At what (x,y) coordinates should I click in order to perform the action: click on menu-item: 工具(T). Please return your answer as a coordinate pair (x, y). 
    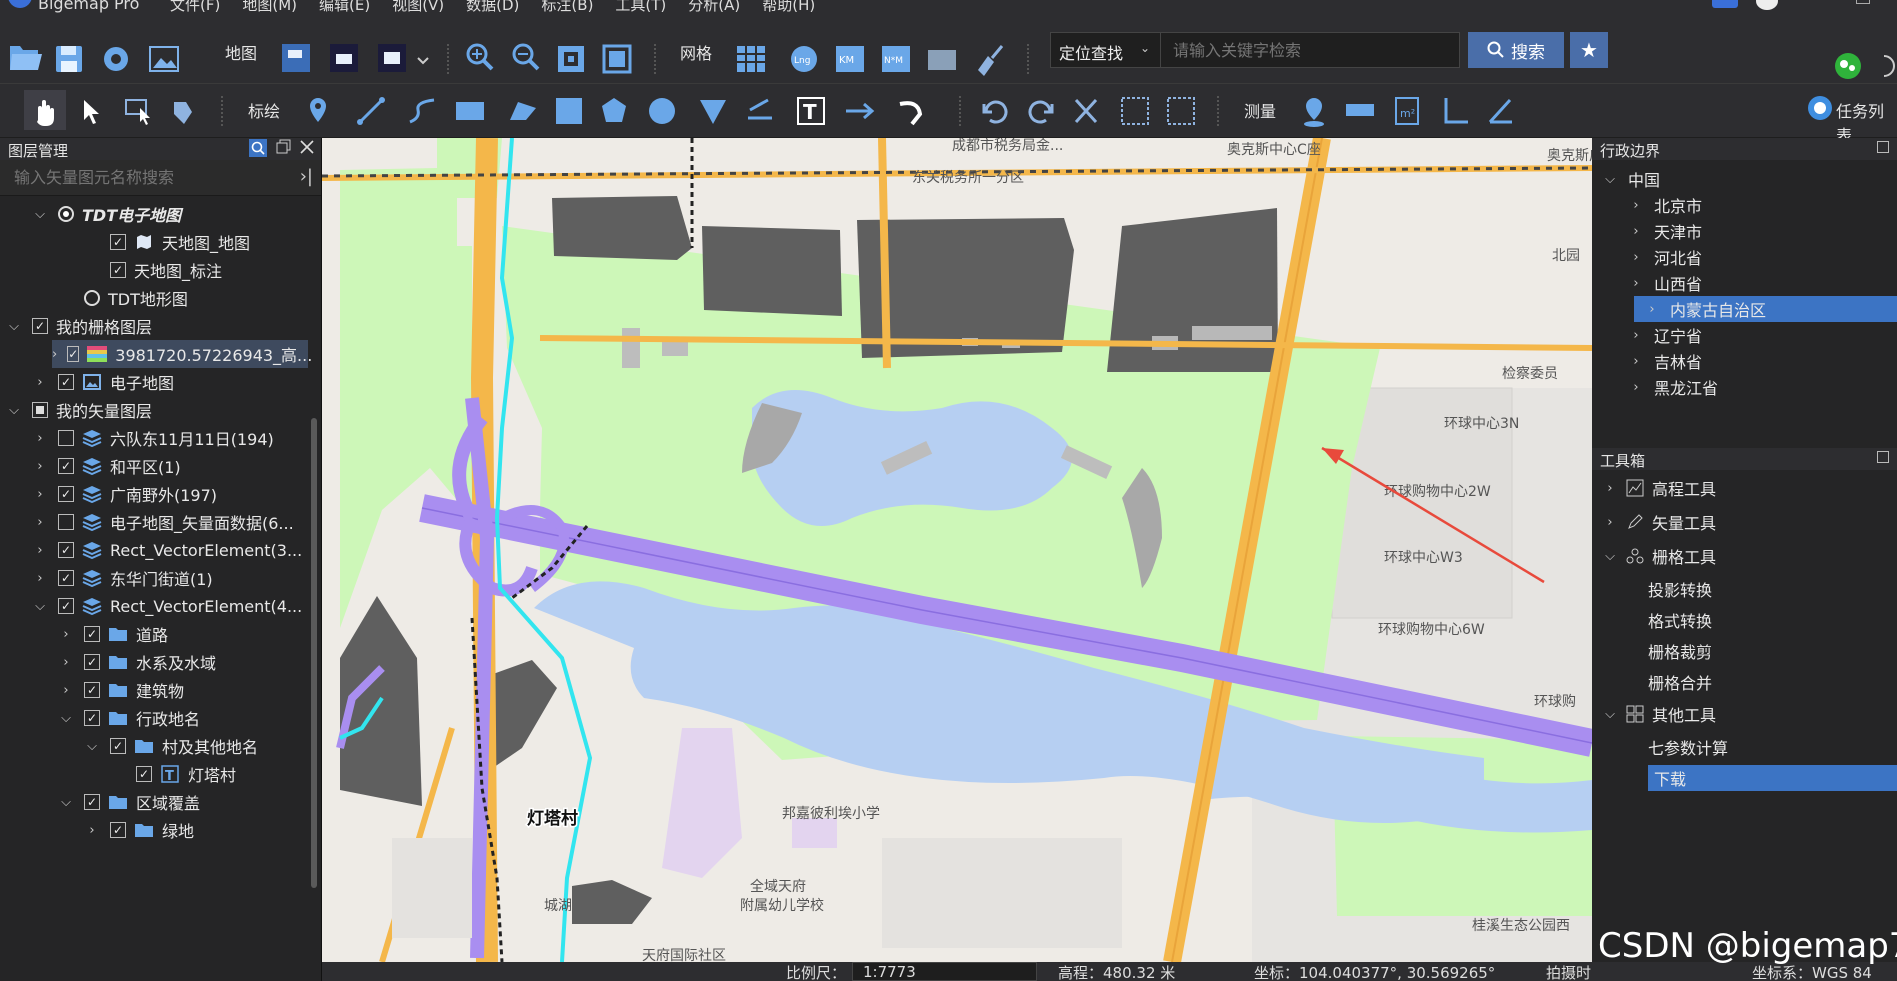
    Looking at the image, I should click on (640, 7).